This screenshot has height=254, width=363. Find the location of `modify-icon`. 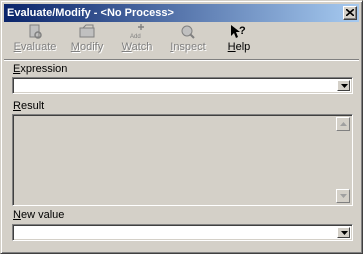

modify-icon is located at coordinates (87, 31).